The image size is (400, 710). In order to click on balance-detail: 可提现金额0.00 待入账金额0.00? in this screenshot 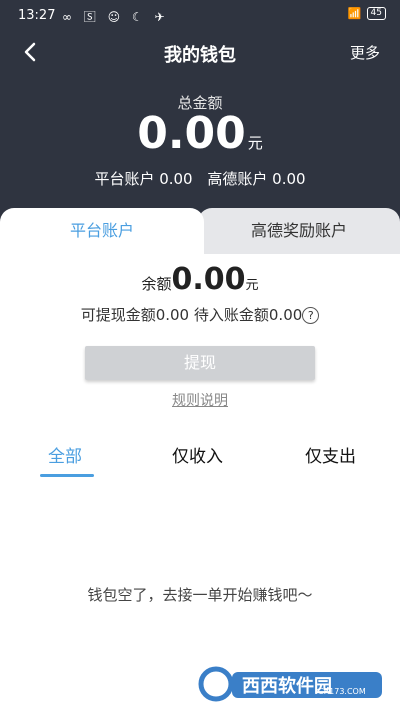, I will do `click(200, 314)`.